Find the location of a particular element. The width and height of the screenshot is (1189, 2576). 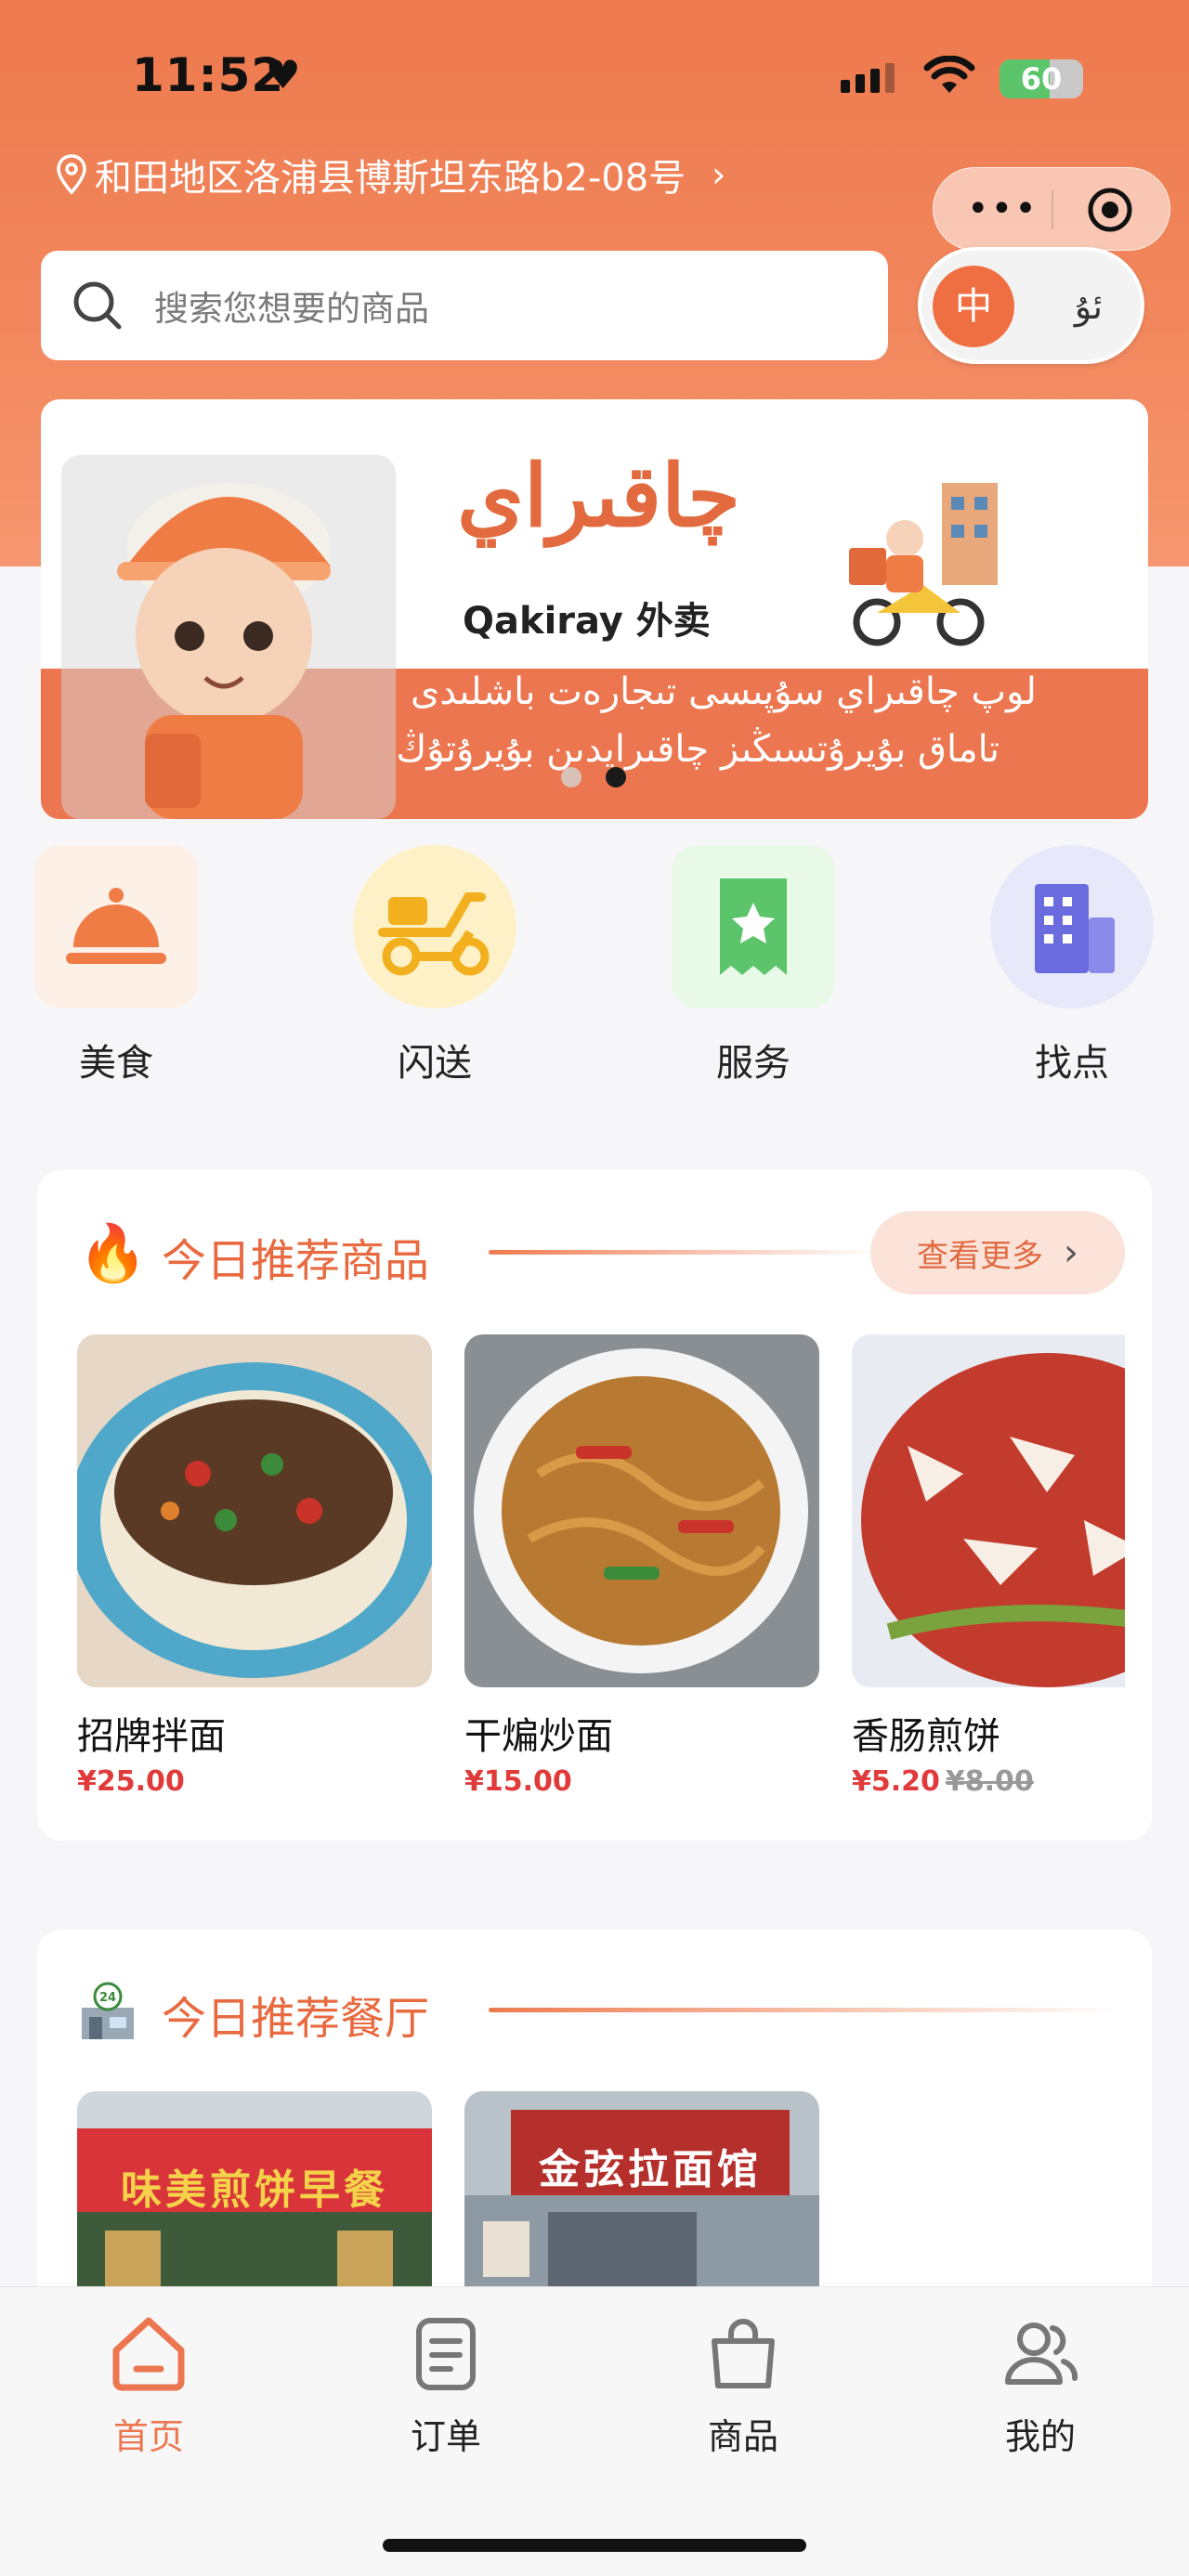

category-label: 闪送 is located at coordinates (435, 1064).